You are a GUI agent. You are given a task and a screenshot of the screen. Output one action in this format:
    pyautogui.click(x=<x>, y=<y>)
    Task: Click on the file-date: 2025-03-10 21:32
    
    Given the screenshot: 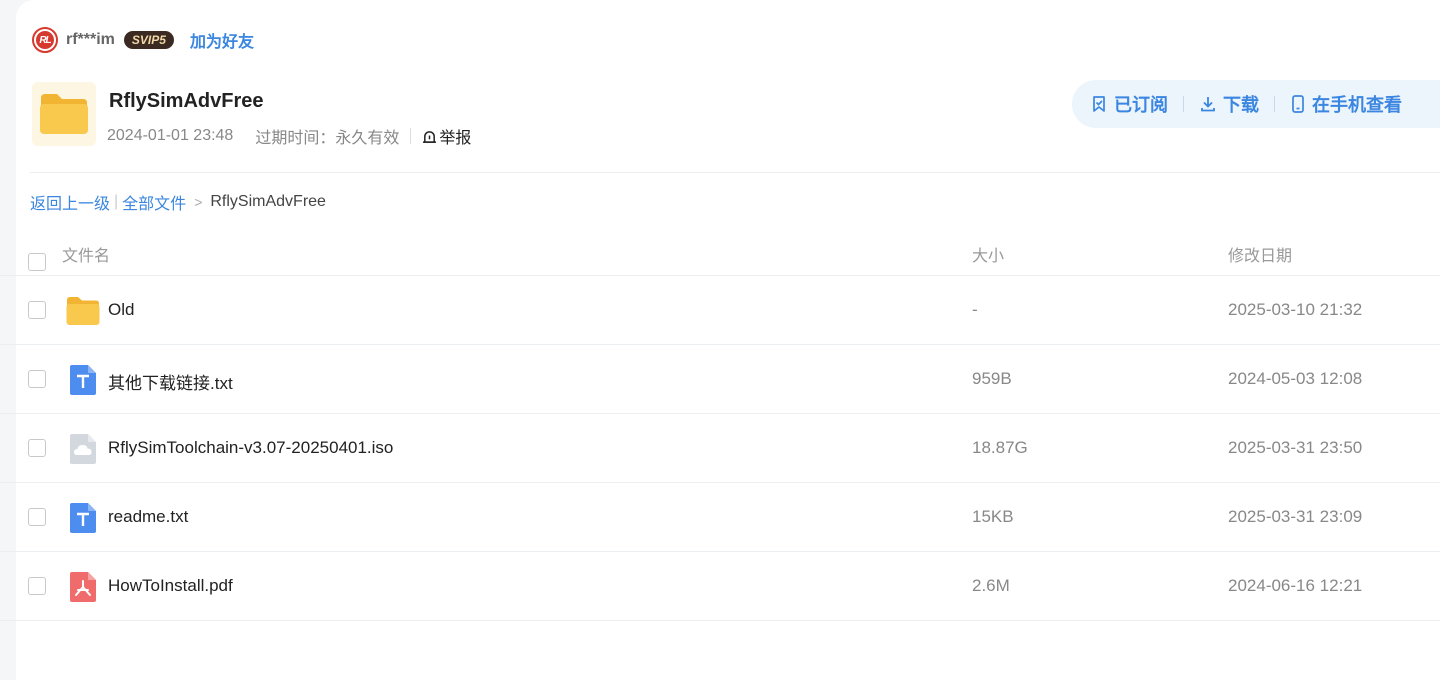 What is the action you would take?
    pyautogui.click(x=1295, y=309)
    